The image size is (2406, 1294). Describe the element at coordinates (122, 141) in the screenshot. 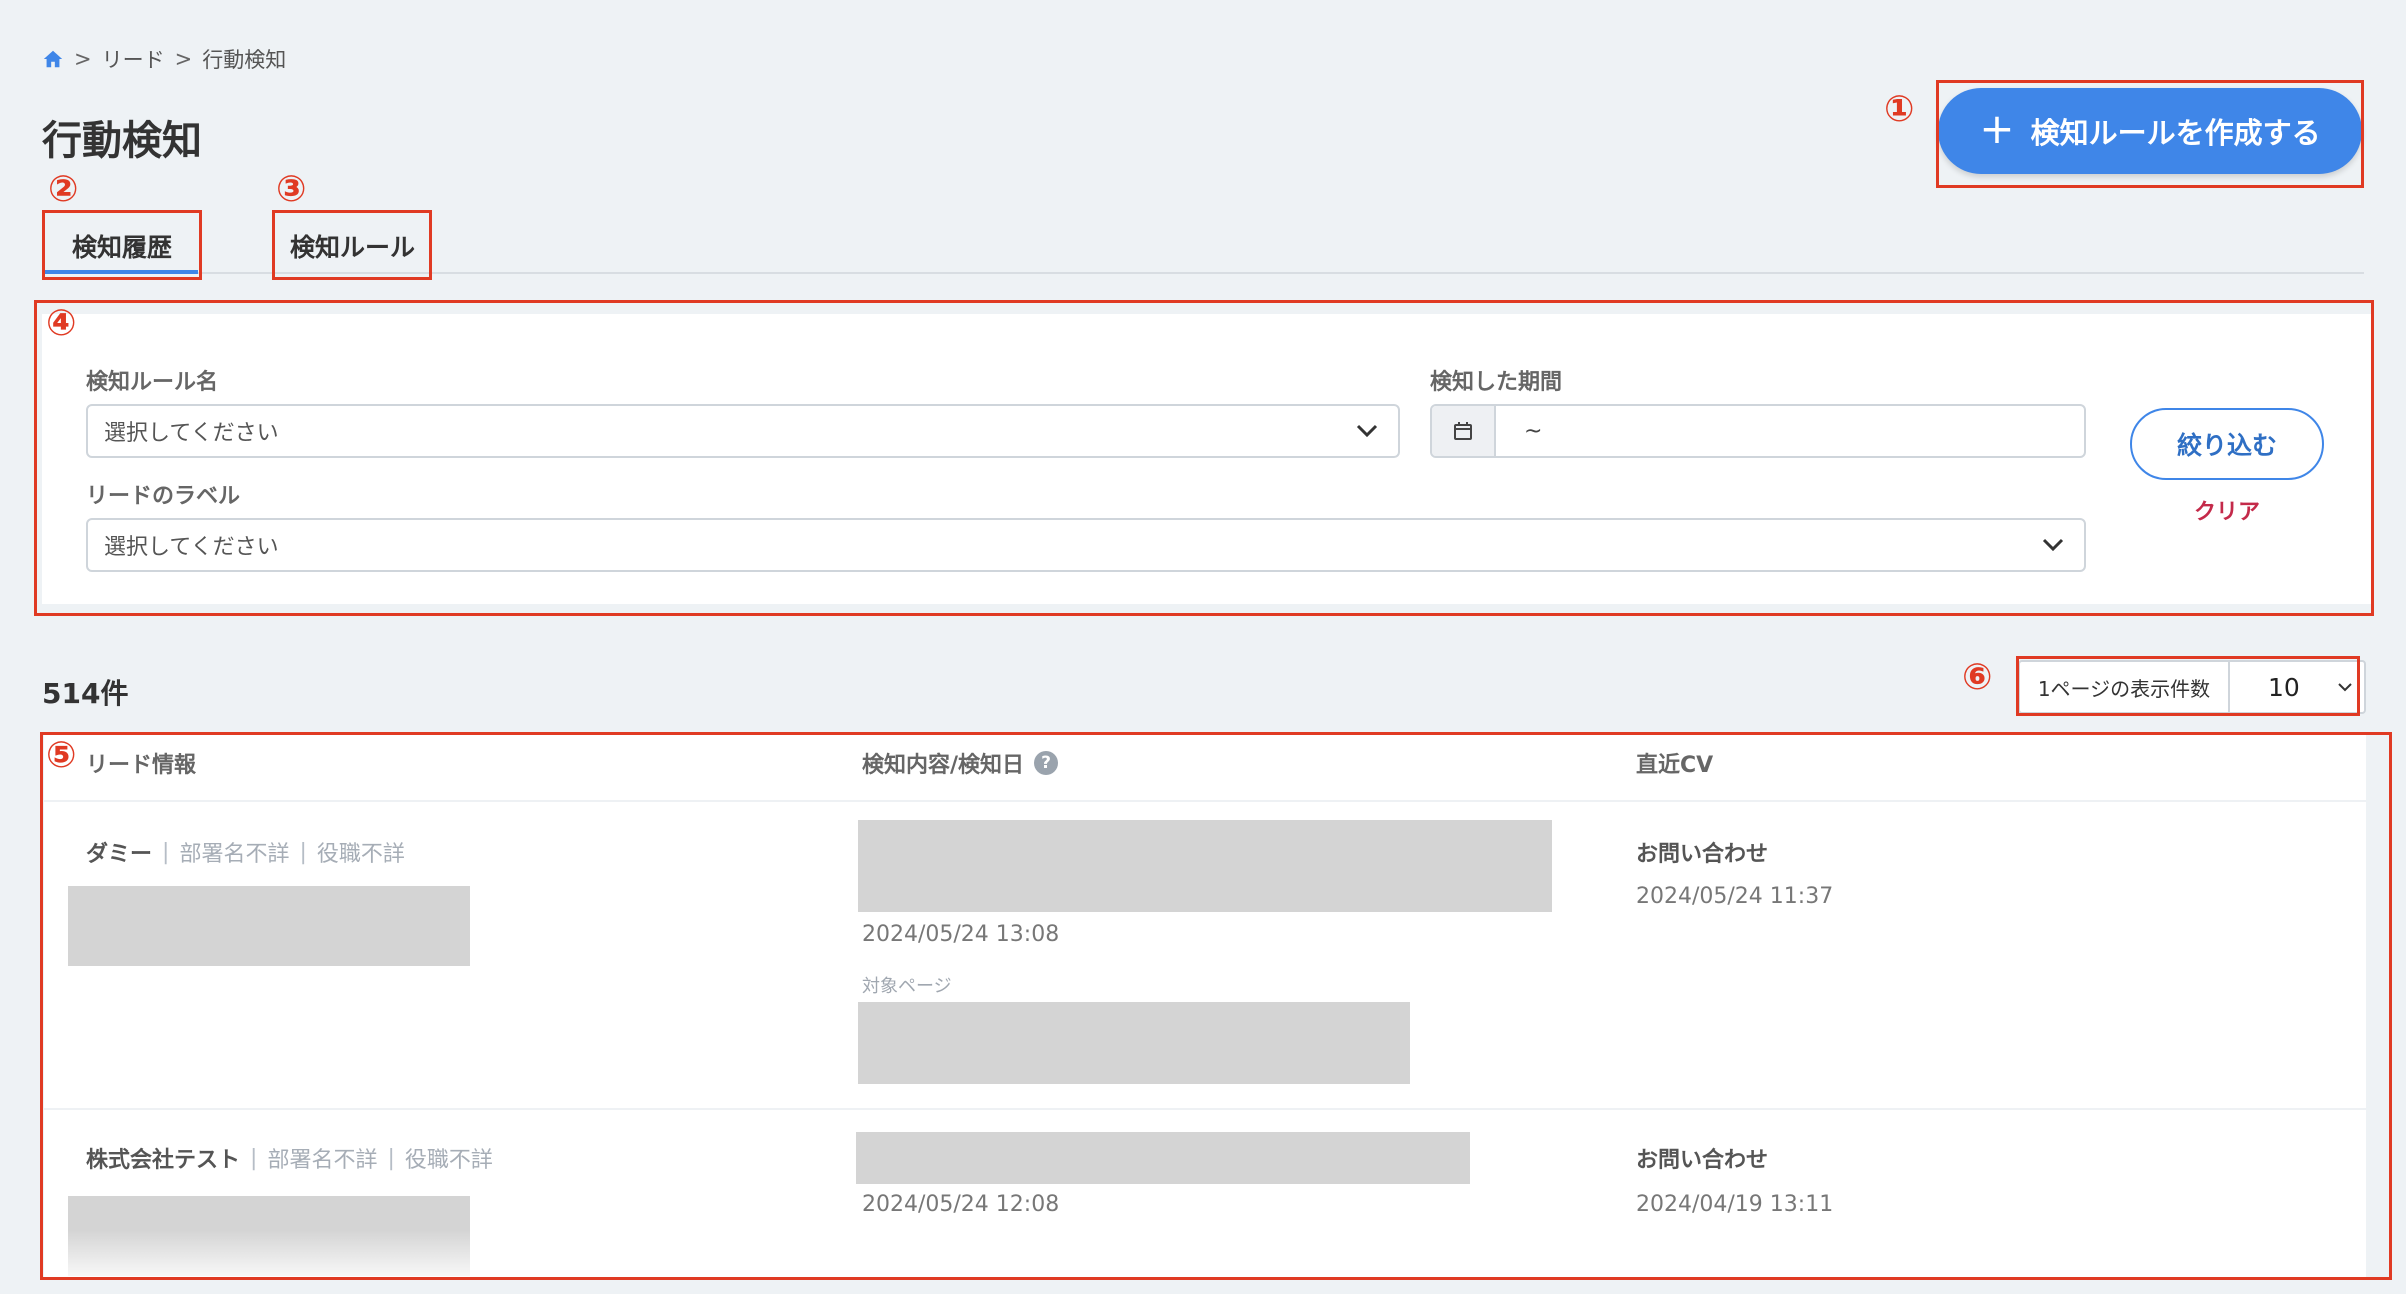

I see `page-title: 行動検知` at that location.